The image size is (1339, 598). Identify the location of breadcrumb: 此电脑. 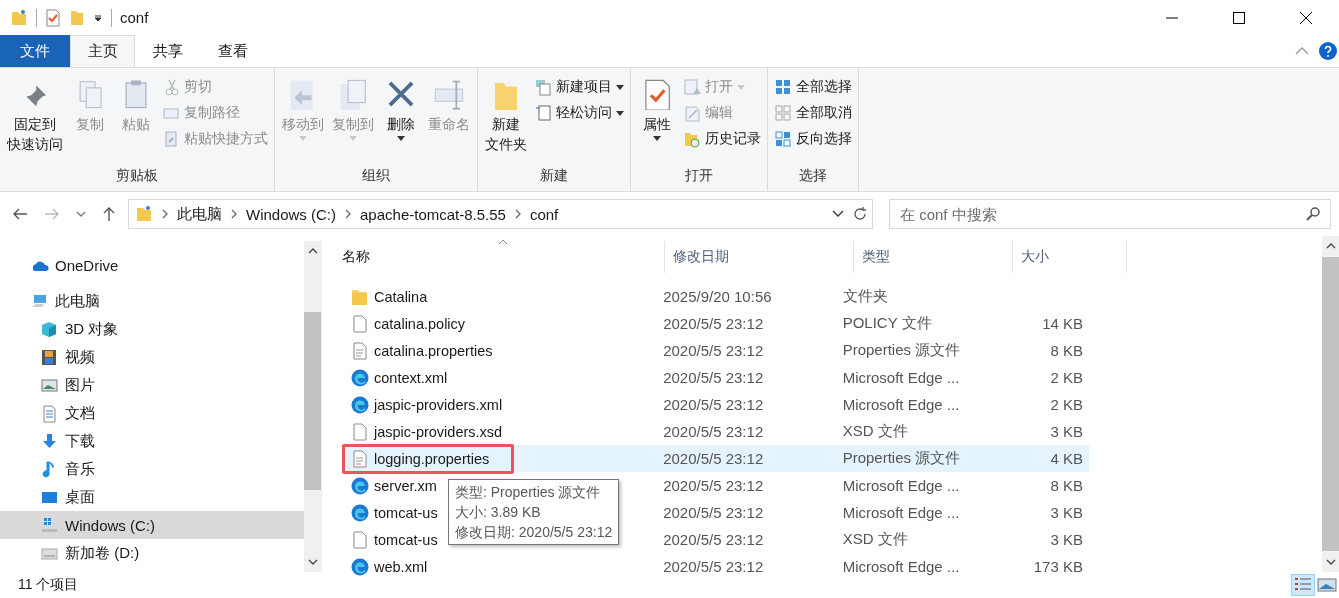
(199, 214).